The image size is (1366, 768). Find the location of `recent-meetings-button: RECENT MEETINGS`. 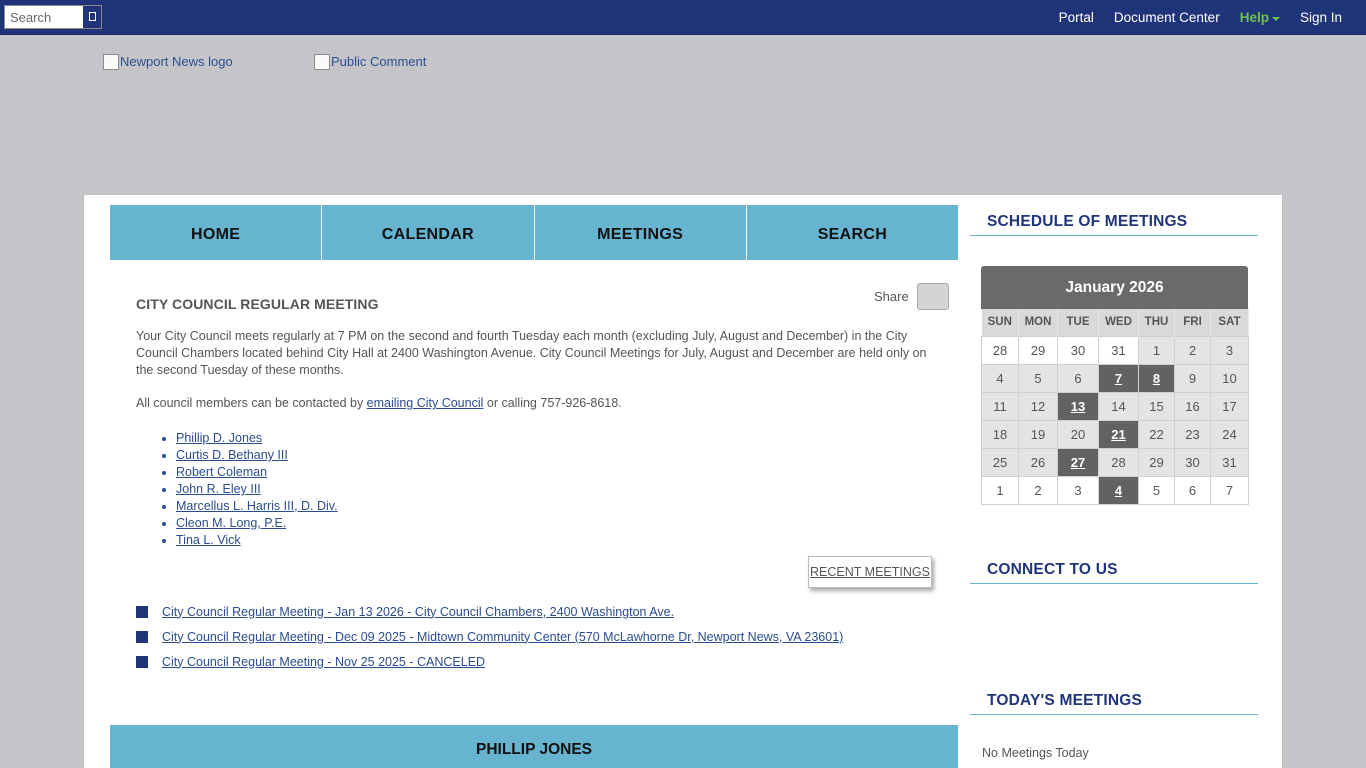

recent-meetings-button: RECENT MEETINGS is located at coordinates (870, 572).